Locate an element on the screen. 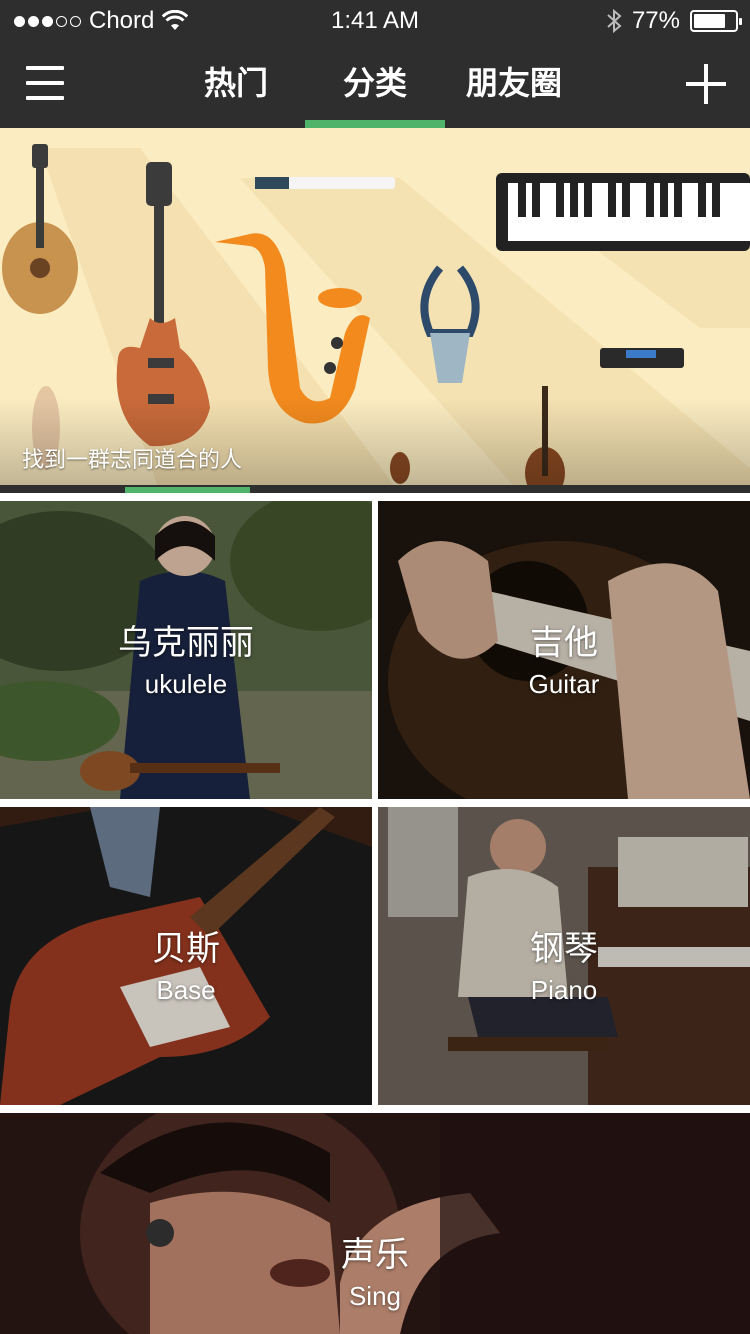 This screenshot has width=750, height=1334. category-tile-guitar: 吉他 Guitar is located at coordinates (564, 650).